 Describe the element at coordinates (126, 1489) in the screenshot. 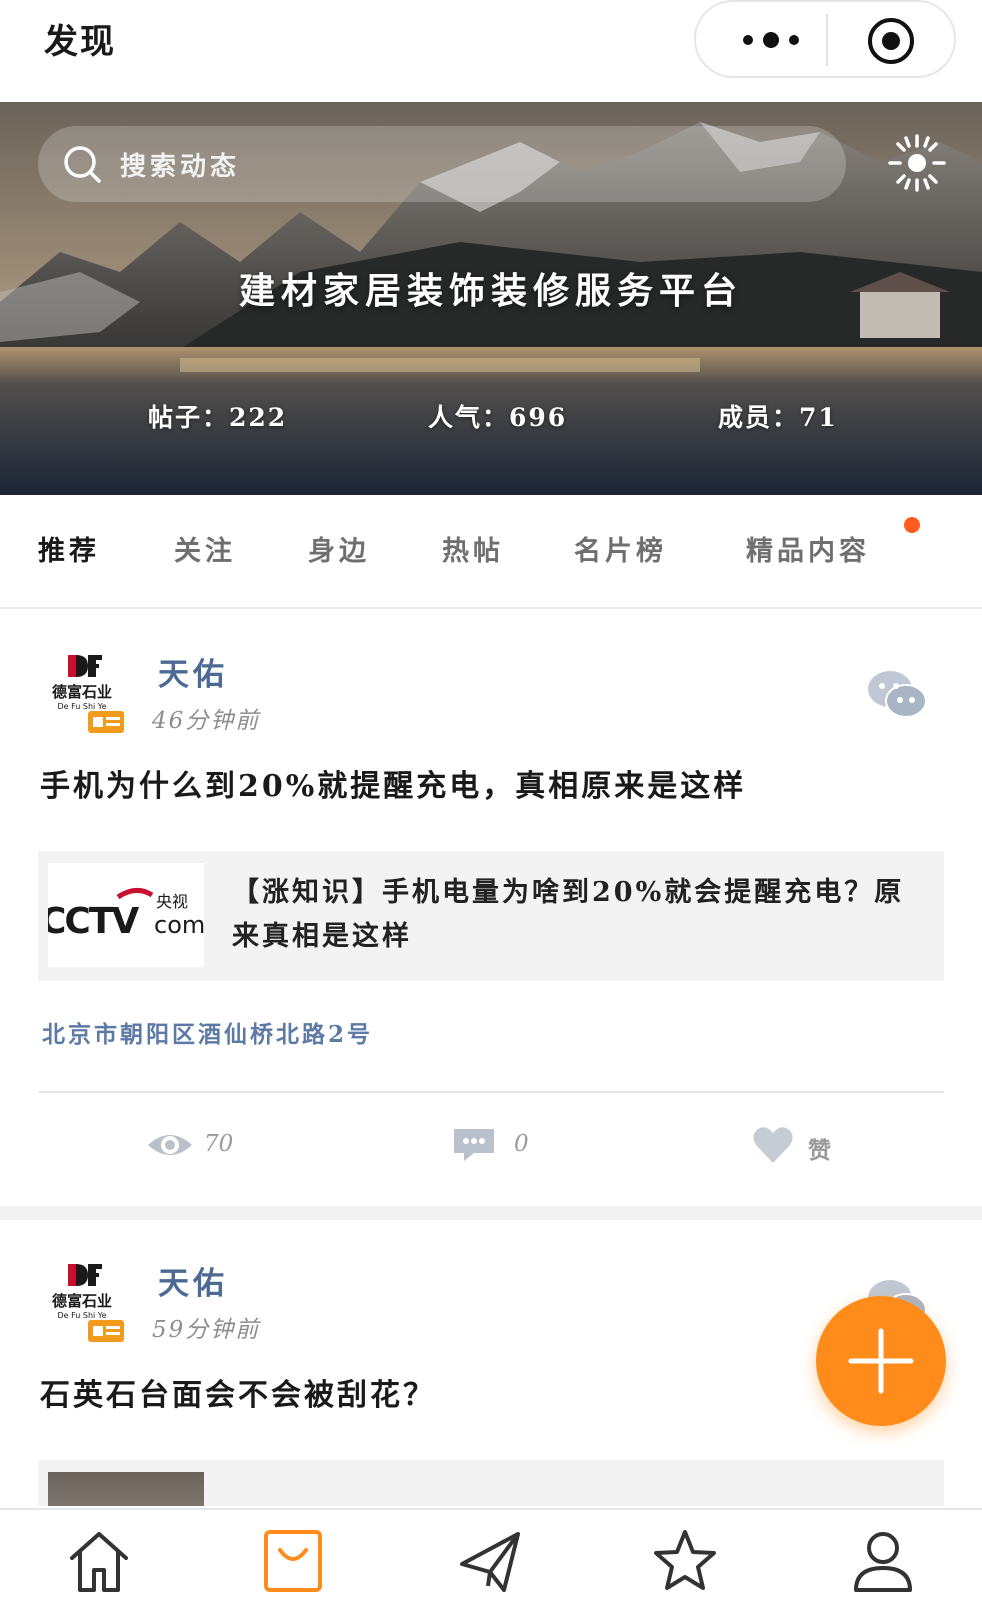

I see `link-thumbnail` at that location.